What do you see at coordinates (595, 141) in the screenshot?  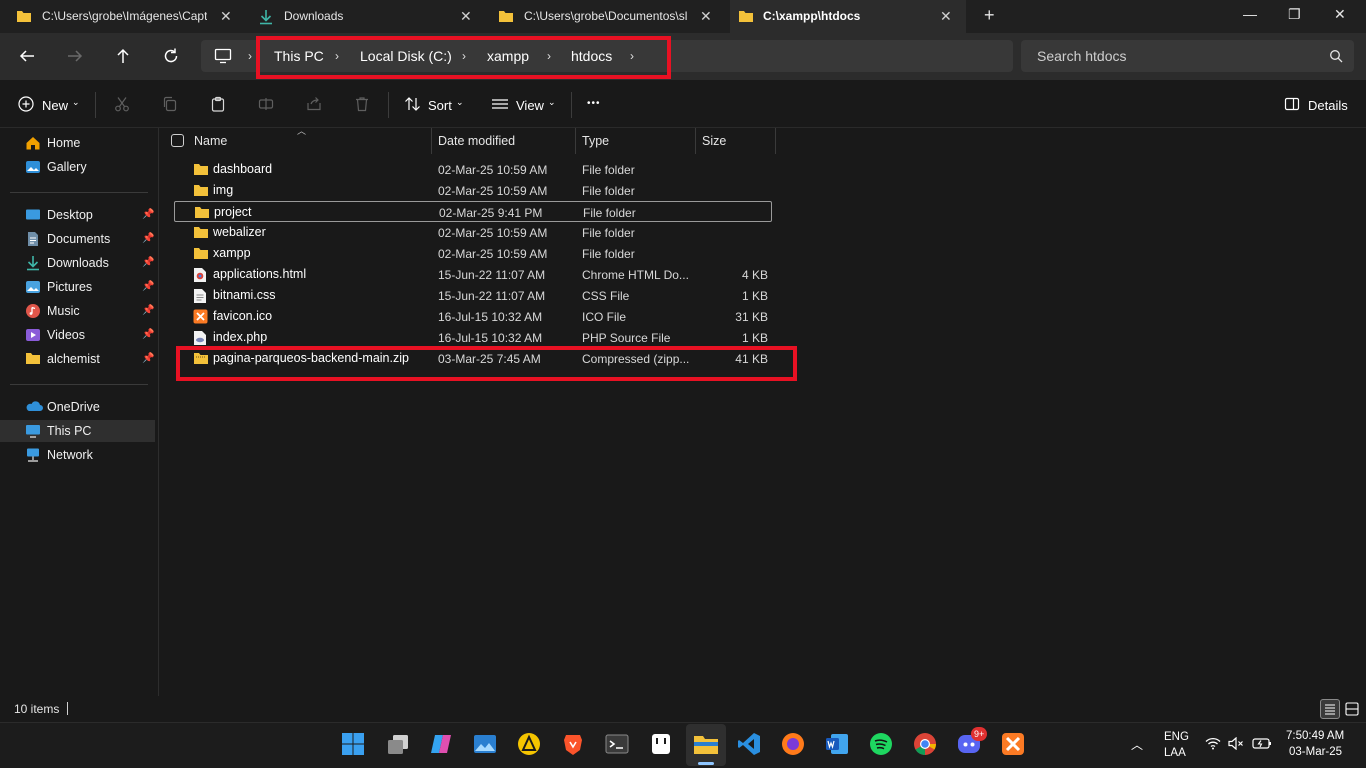 I see `column-header-type: Type` at bounding box center [595, 141].